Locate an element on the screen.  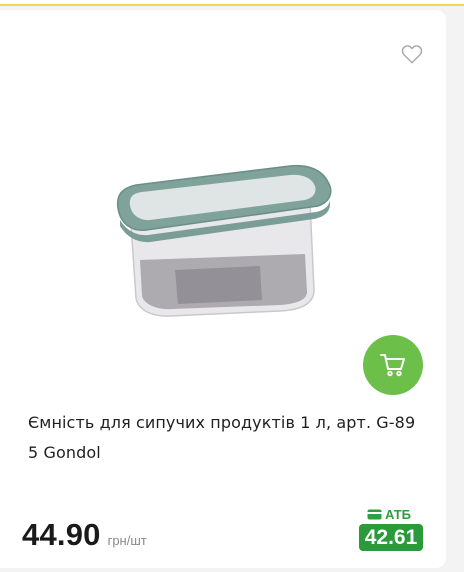
shopping-cart-icon is located at coordinates (392, 365).